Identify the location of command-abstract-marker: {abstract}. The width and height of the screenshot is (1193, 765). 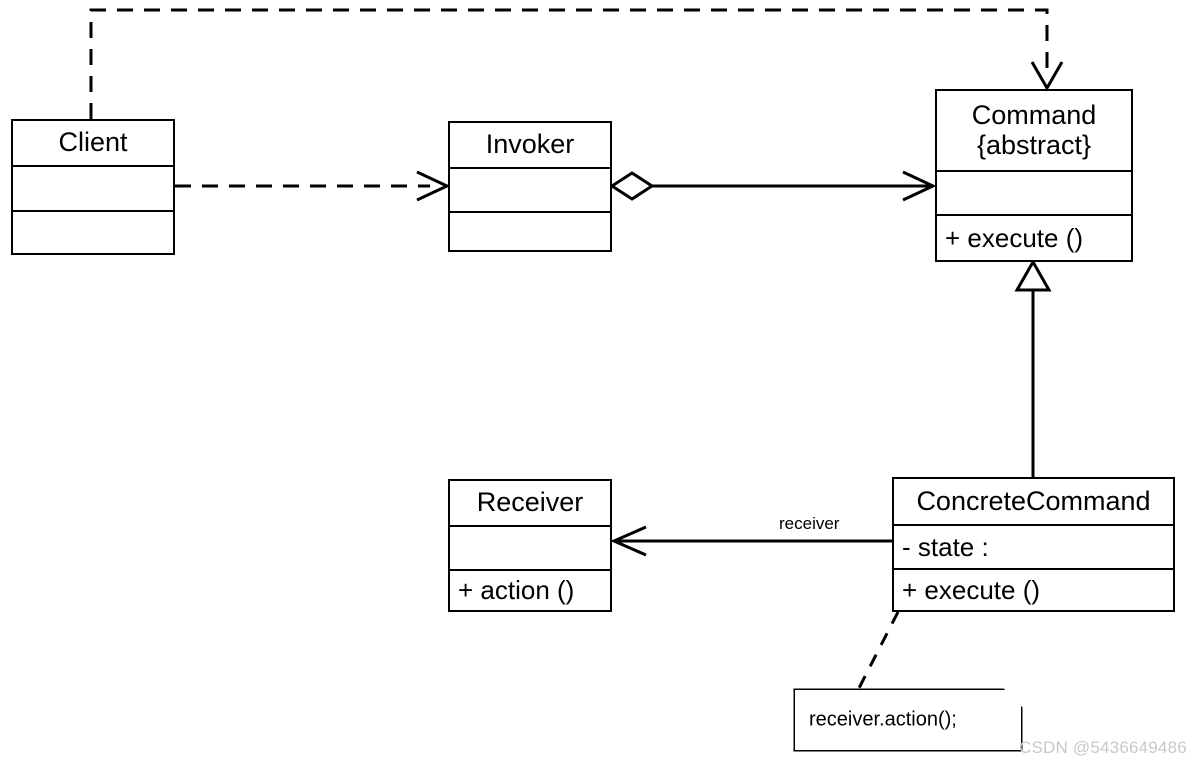
(1034, 144).